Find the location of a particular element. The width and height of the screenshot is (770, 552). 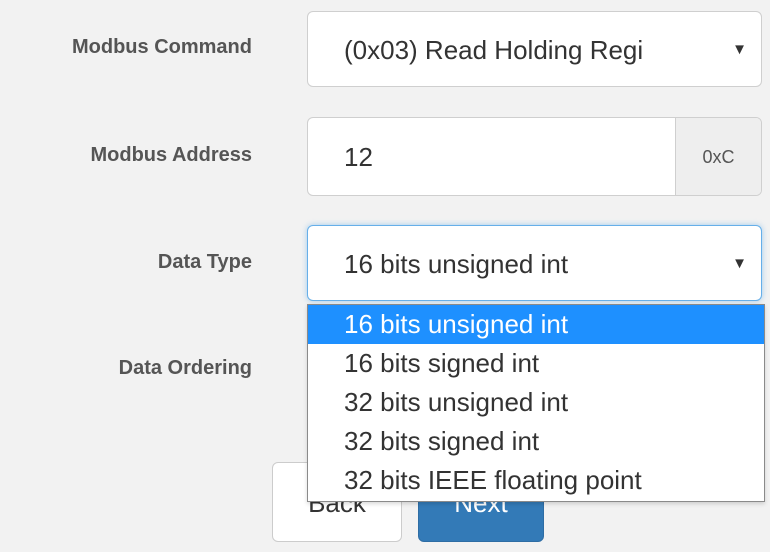

modbus-command-select: (0x03) Read Holding Regi ▼ is located at coordinates (534, 49).